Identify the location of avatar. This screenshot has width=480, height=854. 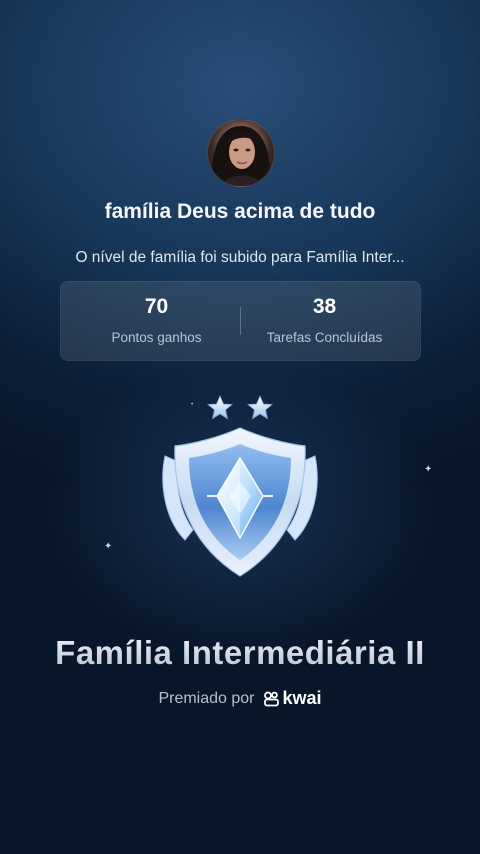
(241, 153).